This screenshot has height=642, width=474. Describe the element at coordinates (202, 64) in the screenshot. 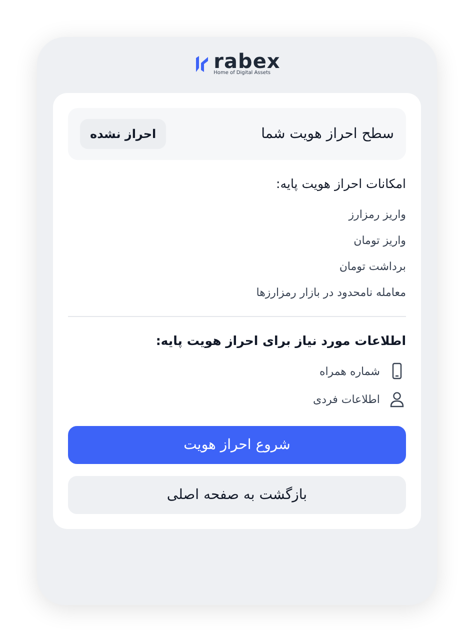

I see `logo-icon` at that location.